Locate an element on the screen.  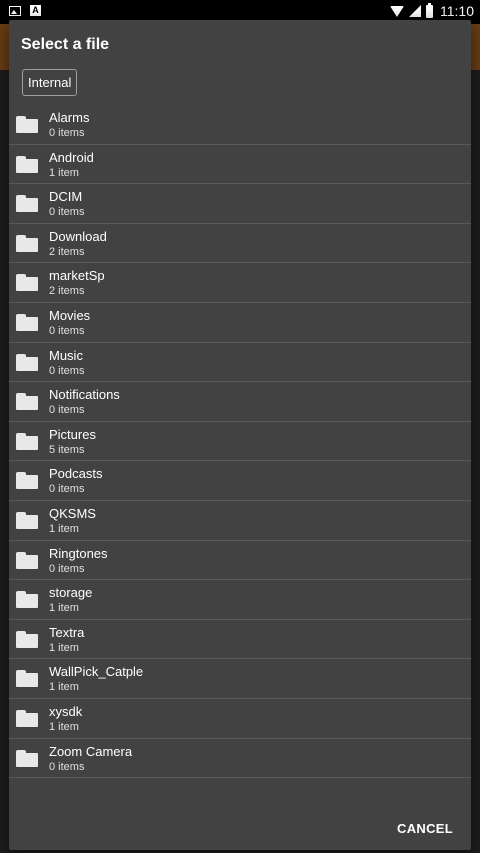
status-time: 11:10 is located at coordinates (457, 11).